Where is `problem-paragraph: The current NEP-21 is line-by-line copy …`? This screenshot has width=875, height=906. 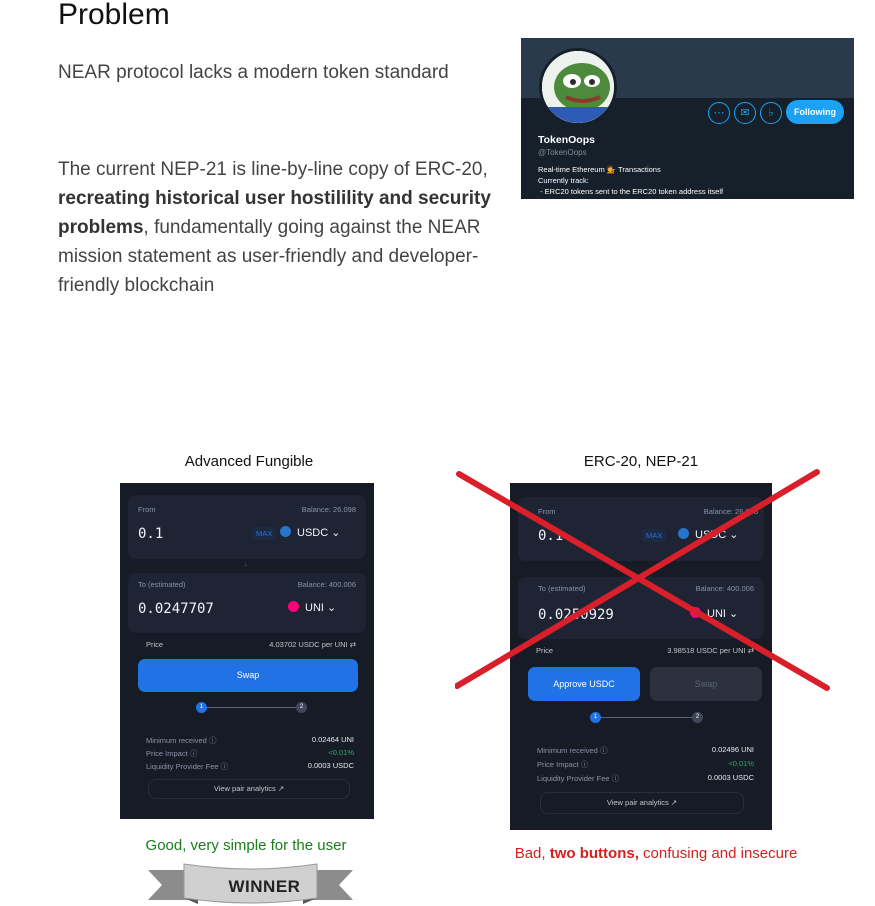 problem-paragraph: The current NEP-21 is line-by-line copy … is located at coordinates (283, 227).